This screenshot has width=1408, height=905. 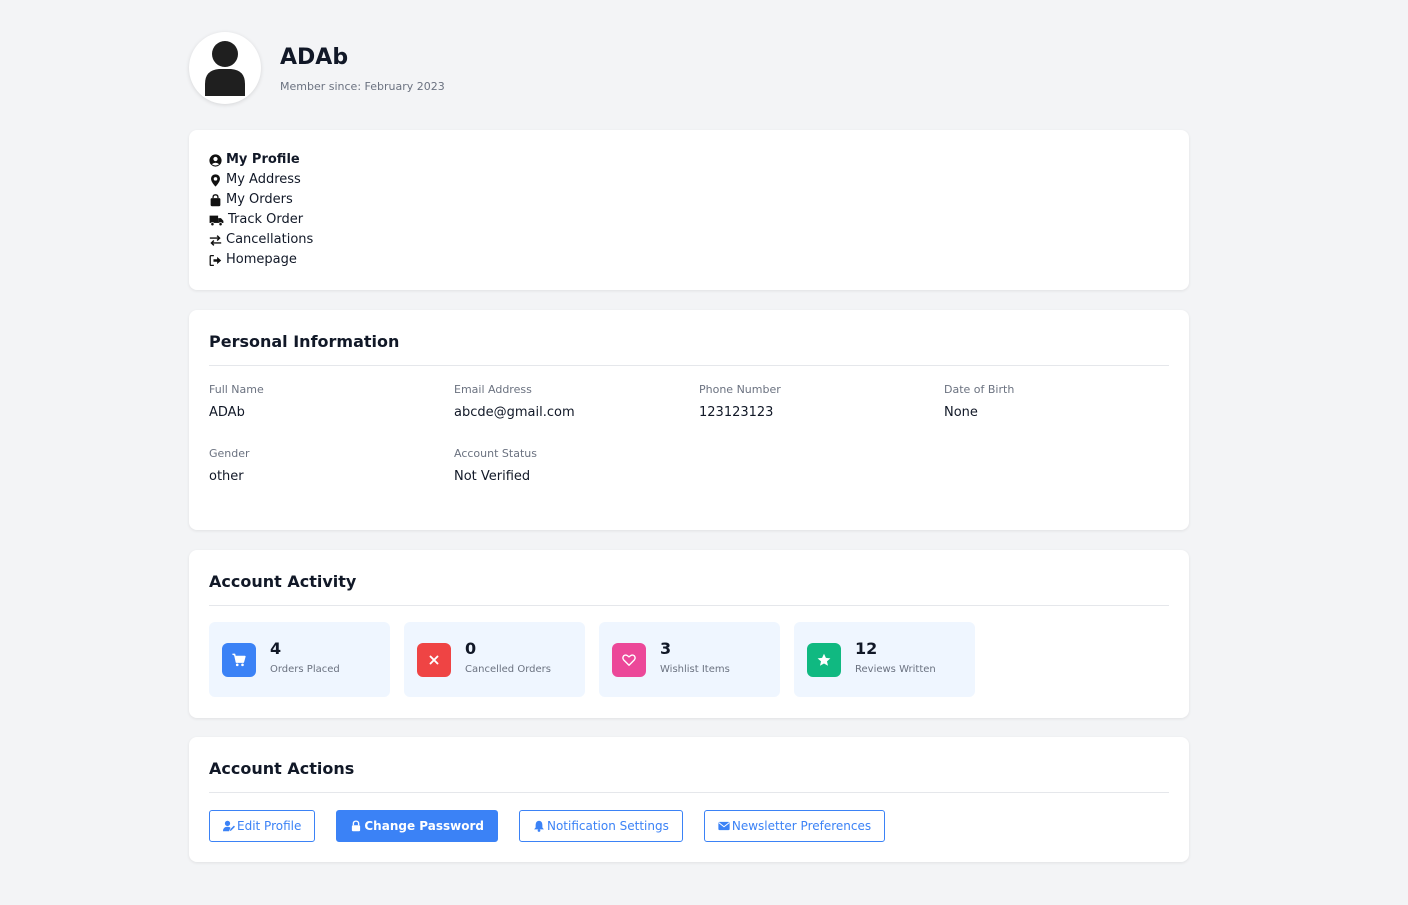 What do you see at coordinates (724, 826) in the screenshot?
I see `envelope-icon` at bounding box center [724, 826].